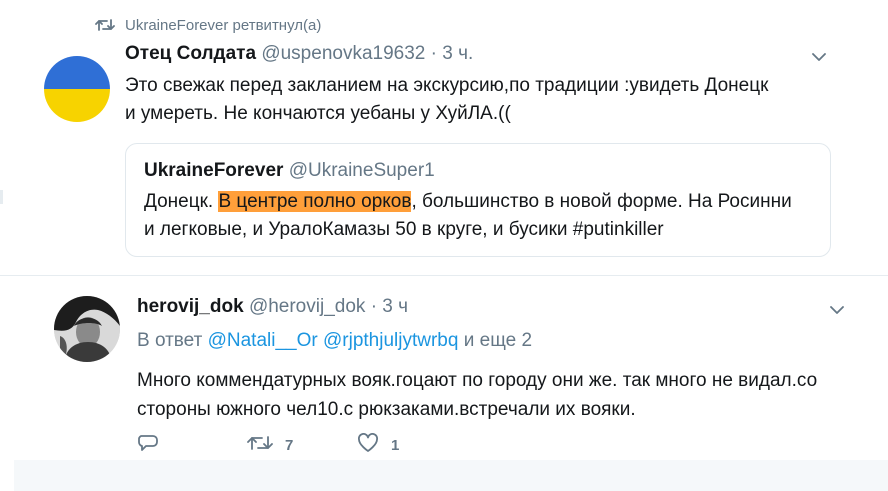 The height and width of the screenshot is (491, 888). I want to click on tweet-actions: 7 1, so click(302, 445).